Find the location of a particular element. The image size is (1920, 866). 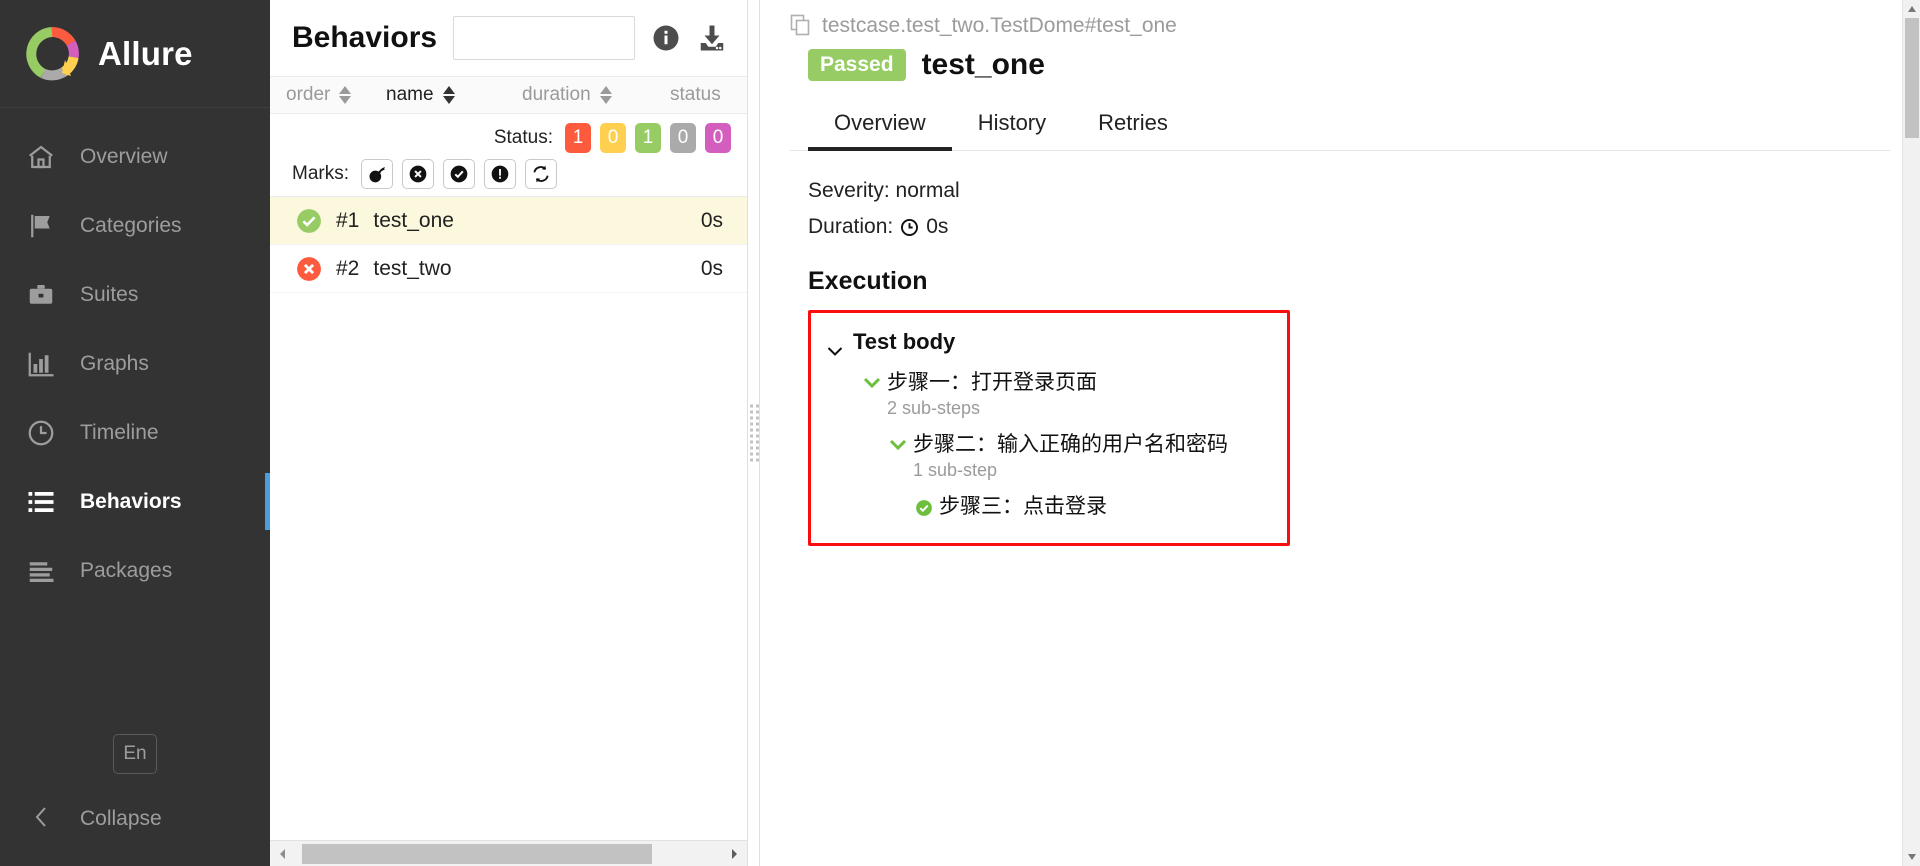

scroll-left-arrow-icon is located at coordinates (283, 853).